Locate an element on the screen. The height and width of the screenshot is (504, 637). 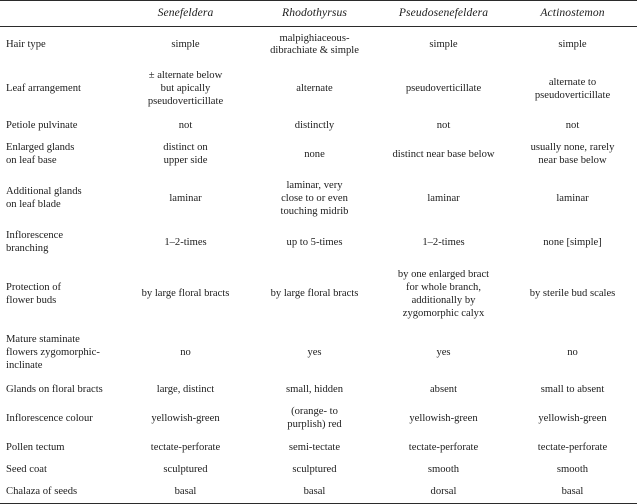
table-cell-text: small to absent is located at coordinates (572, 389).